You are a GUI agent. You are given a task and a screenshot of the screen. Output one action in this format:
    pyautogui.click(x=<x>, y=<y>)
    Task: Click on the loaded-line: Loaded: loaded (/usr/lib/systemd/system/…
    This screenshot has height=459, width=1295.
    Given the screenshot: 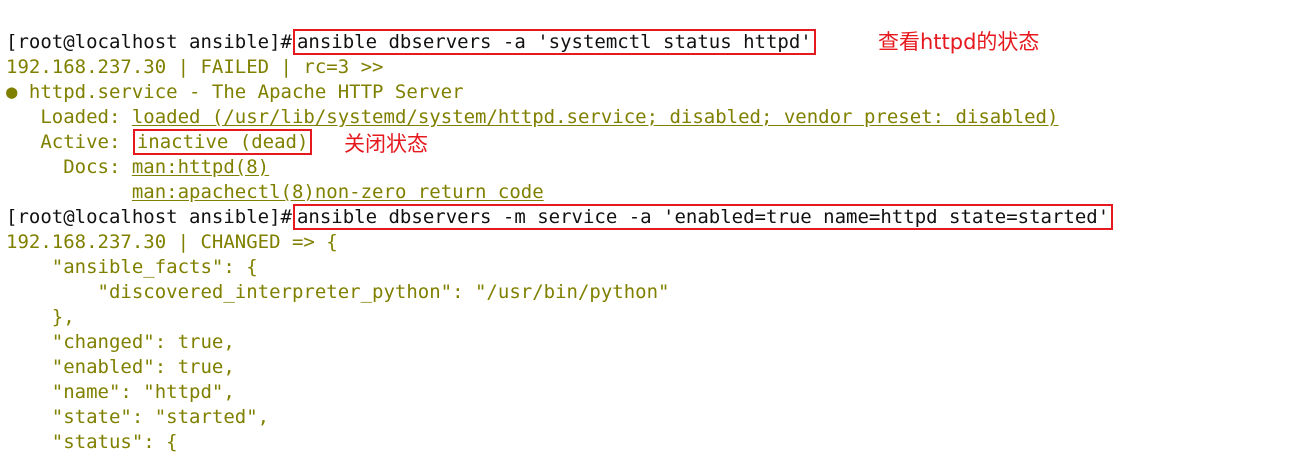 What is the action you would take?
    pyautogui.click(x=532, y=117)
    